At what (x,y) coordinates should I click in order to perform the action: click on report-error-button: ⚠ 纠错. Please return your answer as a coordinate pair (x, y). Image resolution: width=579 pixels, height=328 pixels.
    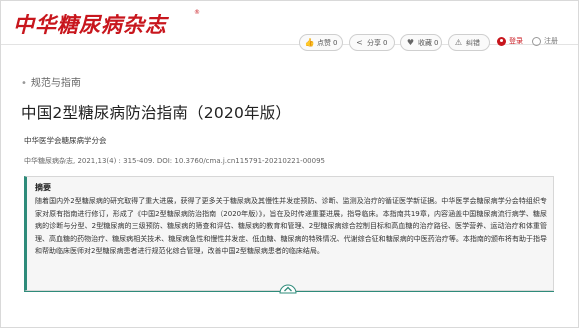
    Looking at the image, I should click on (469, 42).